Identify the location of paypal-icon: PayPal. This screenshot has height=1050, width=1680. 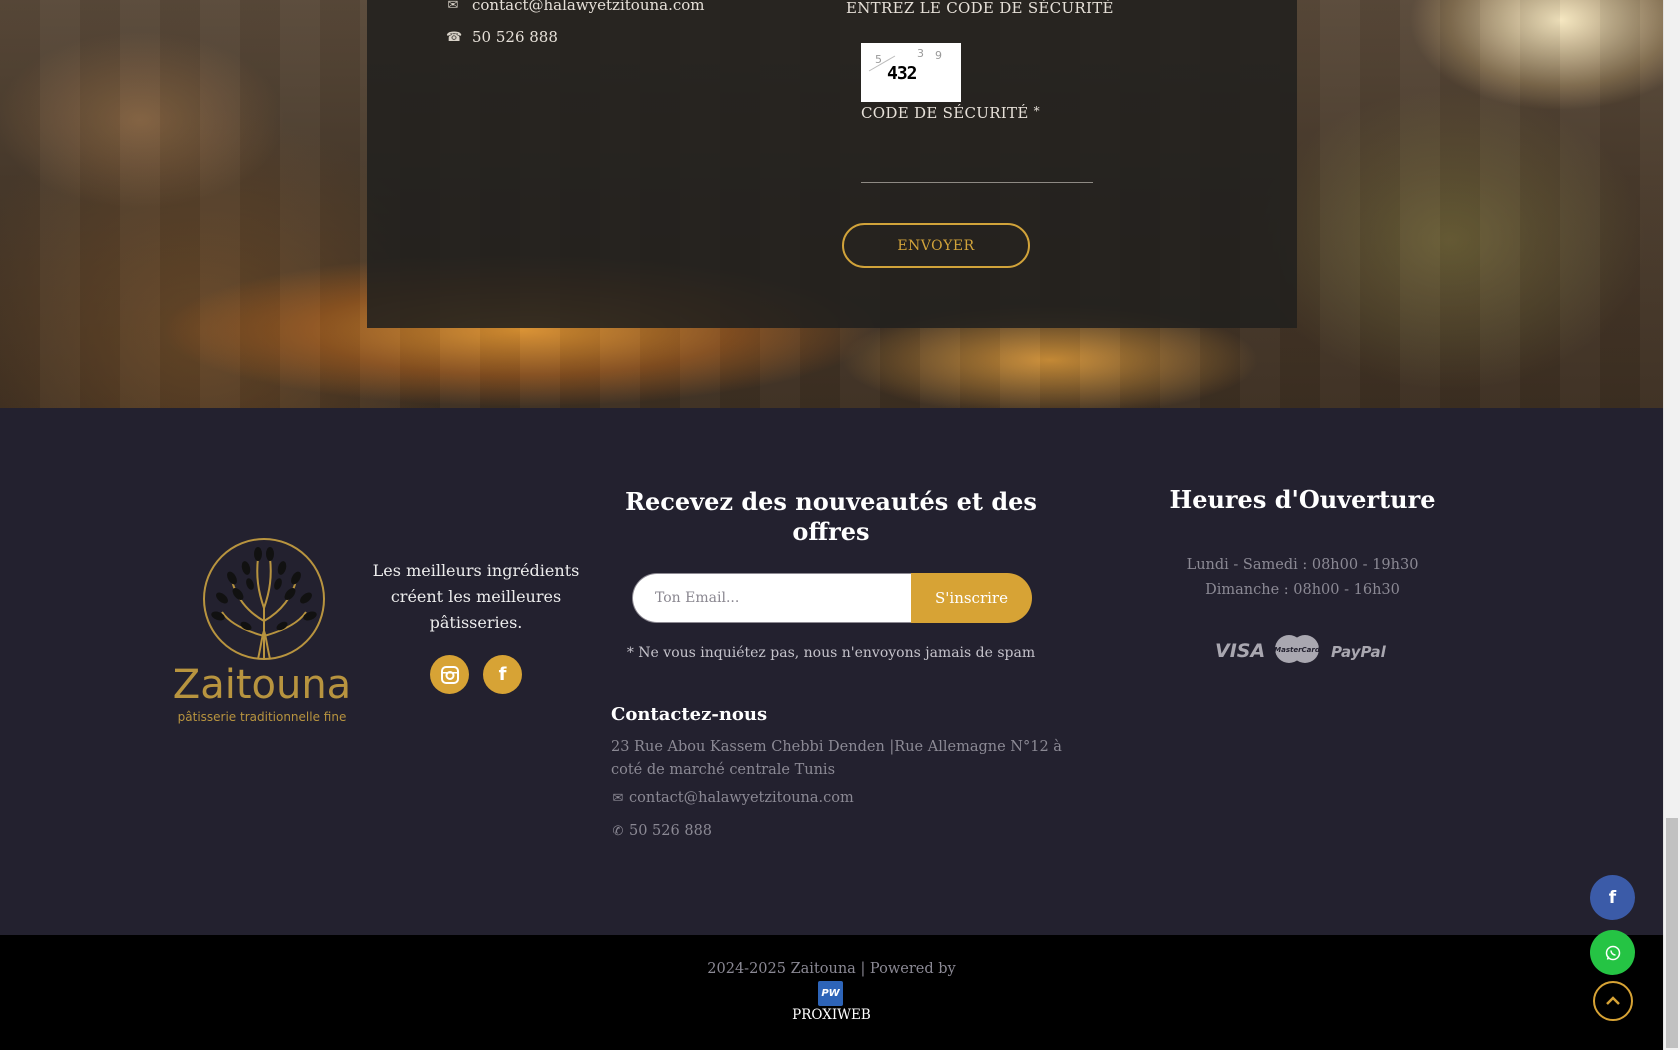
(1358, 652).